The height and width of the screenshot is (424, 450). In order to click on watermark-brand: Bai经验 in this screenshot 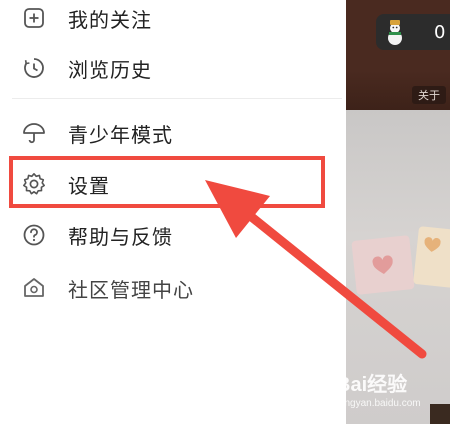, I will do `click(372, 385)`.